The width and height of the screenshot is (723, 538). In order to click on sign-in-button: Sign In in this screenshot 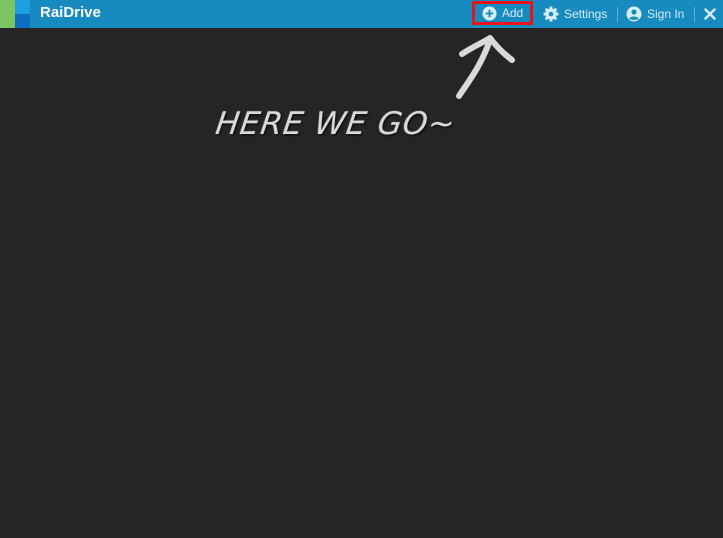, I will do `click(655, 14)`.